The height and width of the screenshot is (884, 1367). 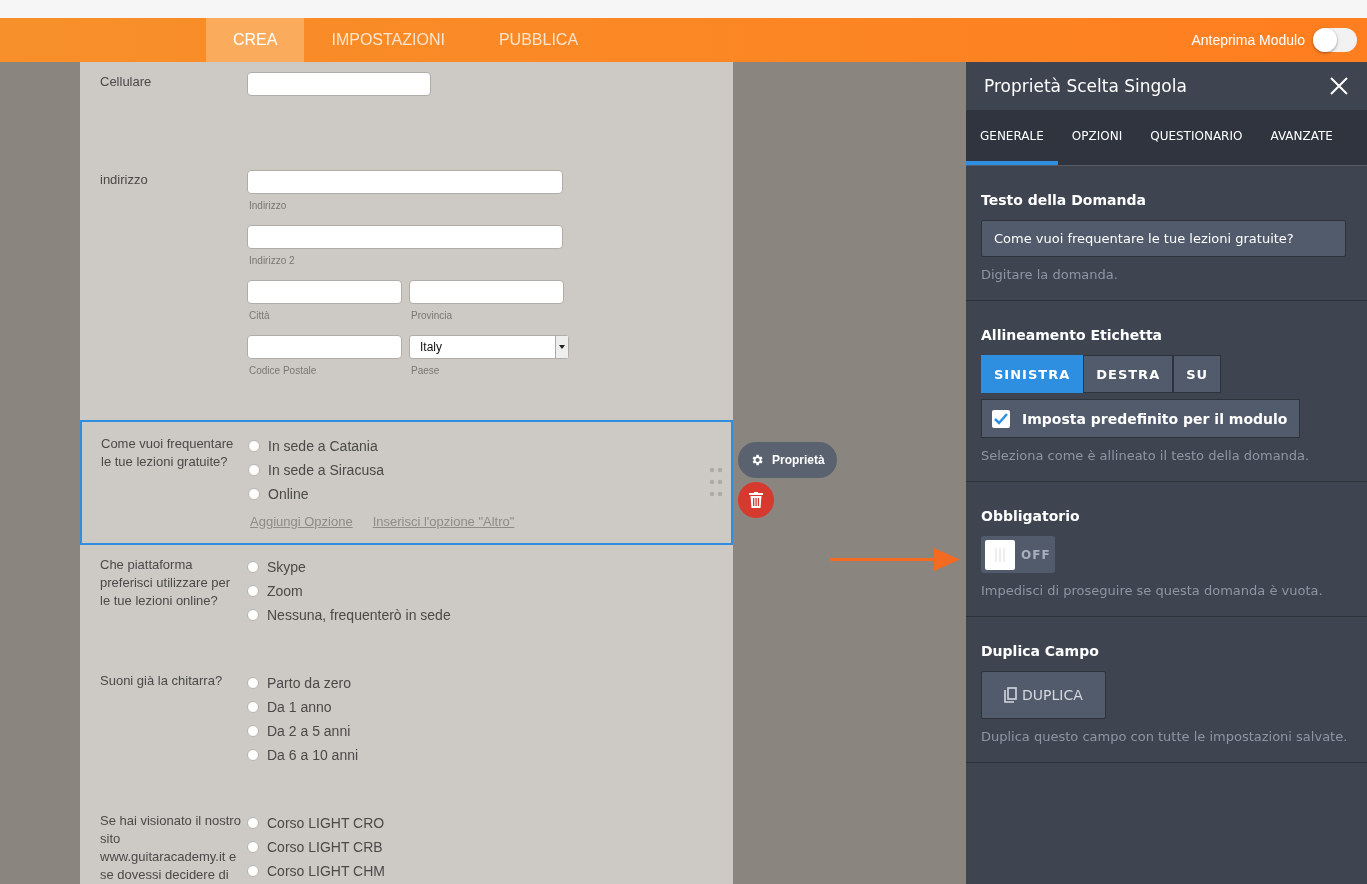 What do you see at coordinates (716, 482) in the screenshot?
I see `drag-handle-icon` at bounding box center [716, 482].